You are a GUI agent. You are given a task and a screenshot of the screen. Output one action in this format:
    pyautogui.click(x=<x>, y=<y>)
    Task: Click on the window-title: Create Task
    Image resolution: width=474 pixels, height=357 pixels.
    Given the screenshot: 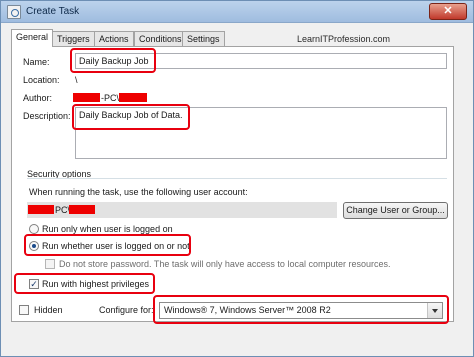 What is the action you would take?
    pyautogui.click(x=53, y=11)
    